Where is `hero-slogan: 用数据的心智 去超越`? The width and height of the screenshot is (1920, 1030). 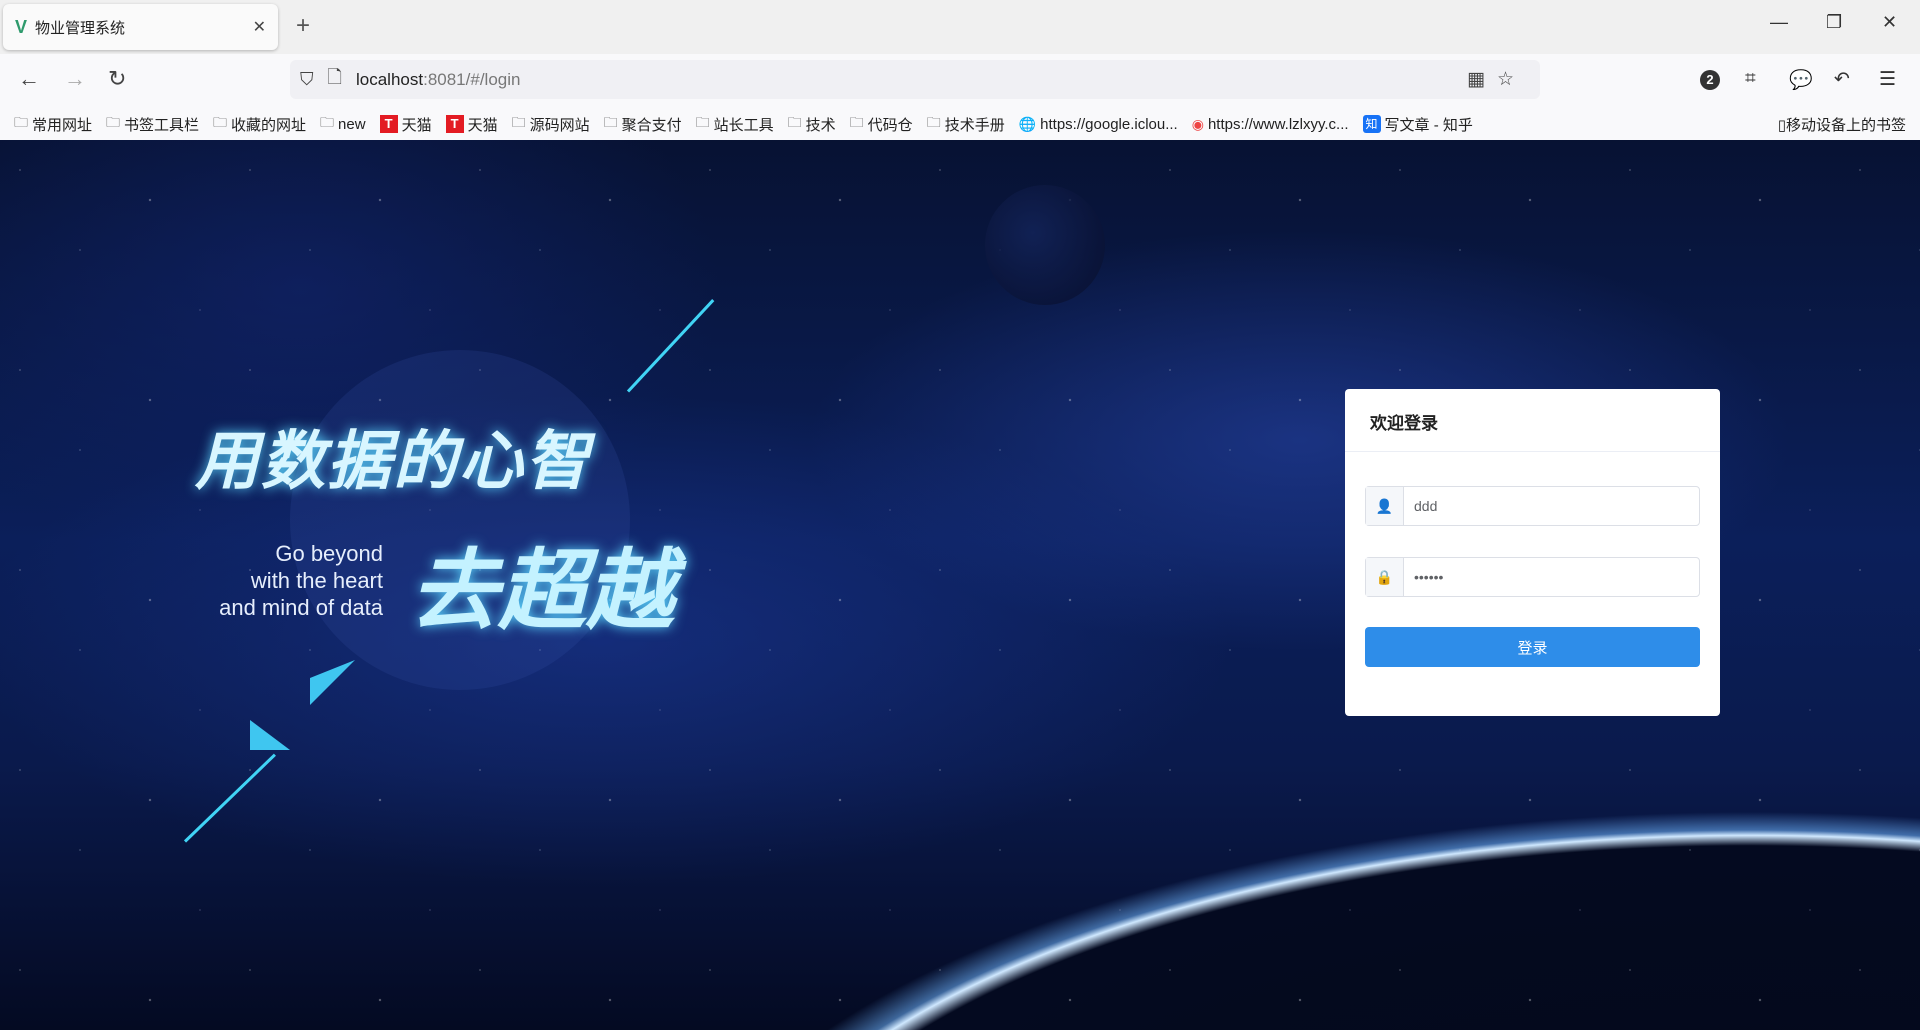 hero-slogan: 用数据的心智 去超越 is located at coordinates (435, 533).